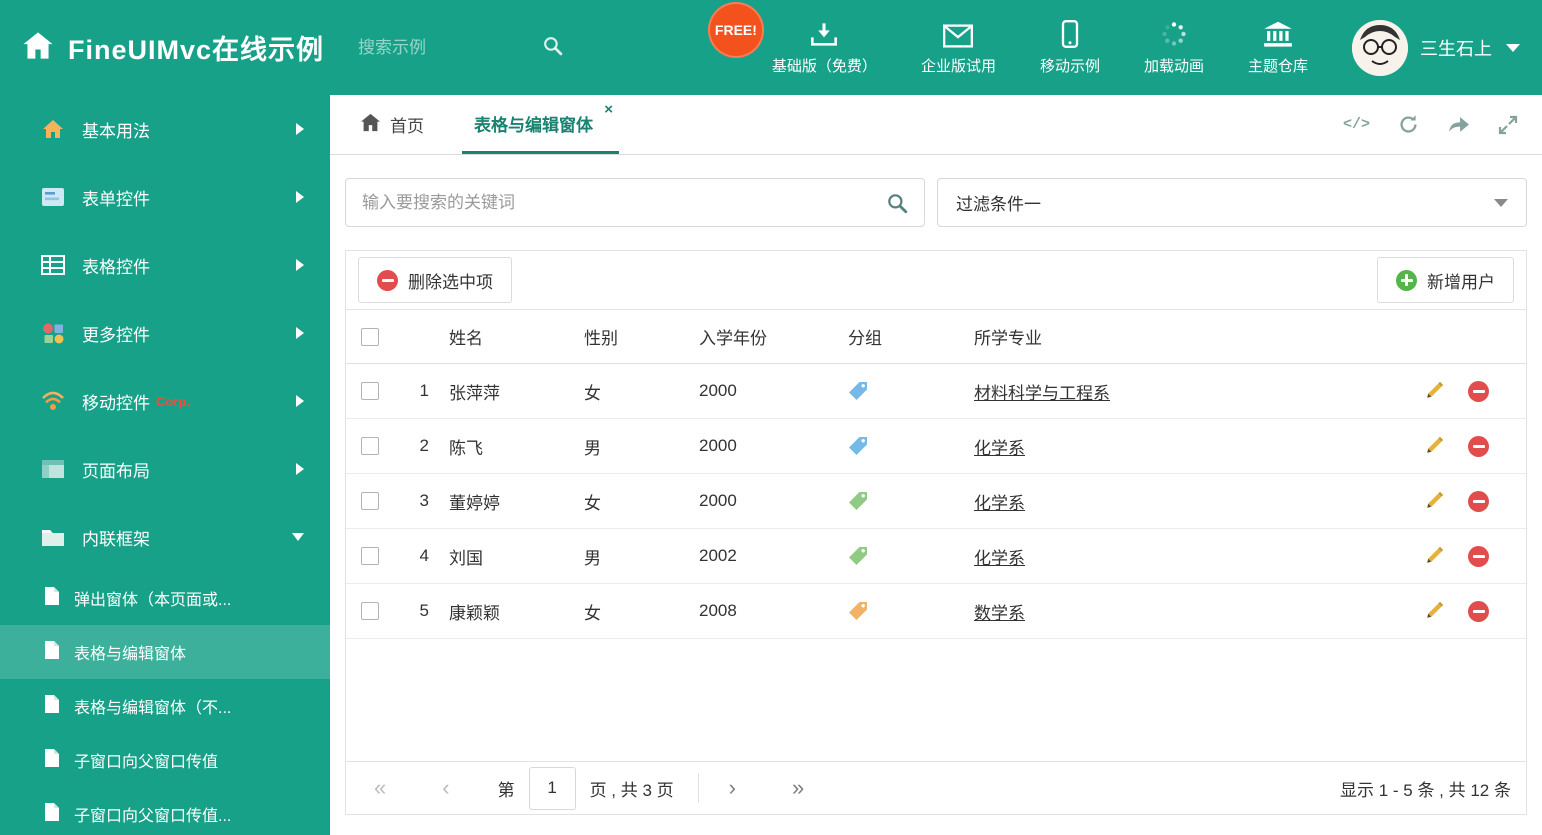 This screenshot has height=835, width=1542. Describe the element at coordinates (165, 760) in the screenshot. I see `sidebar-subitem-child-to-parent: 子窗口向父窗口传值` at that location.